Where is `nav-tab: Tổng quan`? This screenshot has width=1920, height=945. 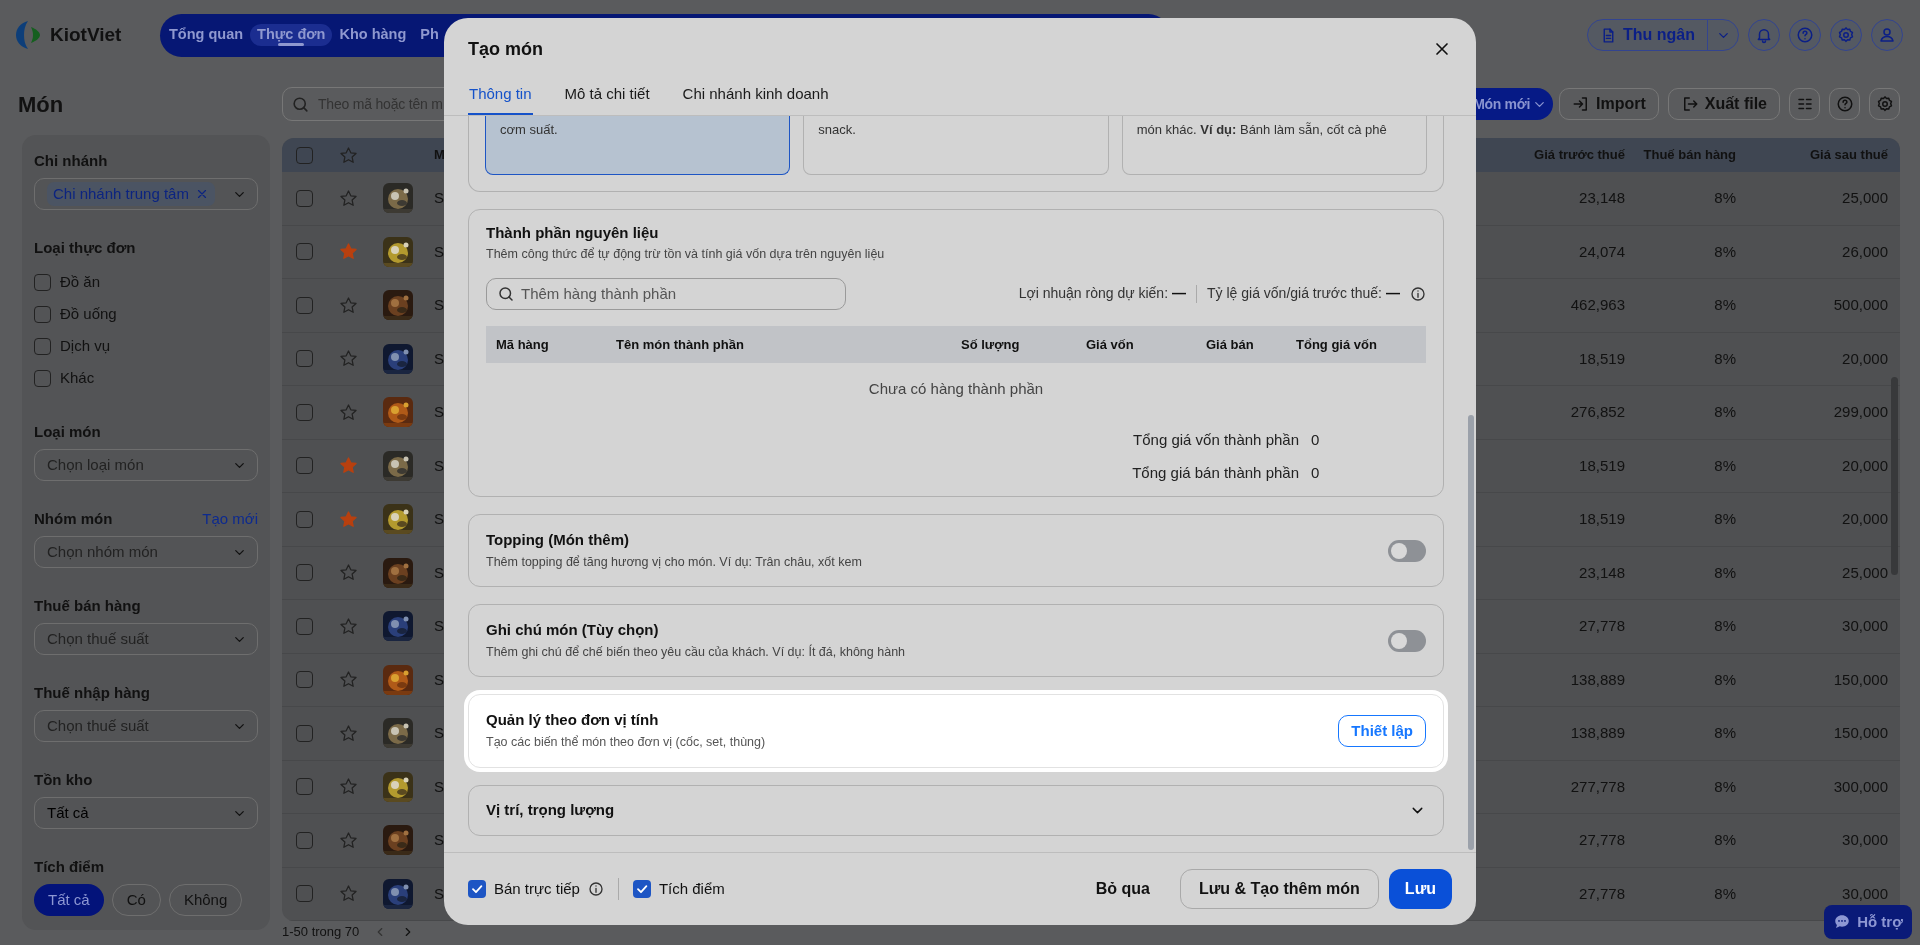
nav-tab: Tổng quan is located at coordinates (206, 35).